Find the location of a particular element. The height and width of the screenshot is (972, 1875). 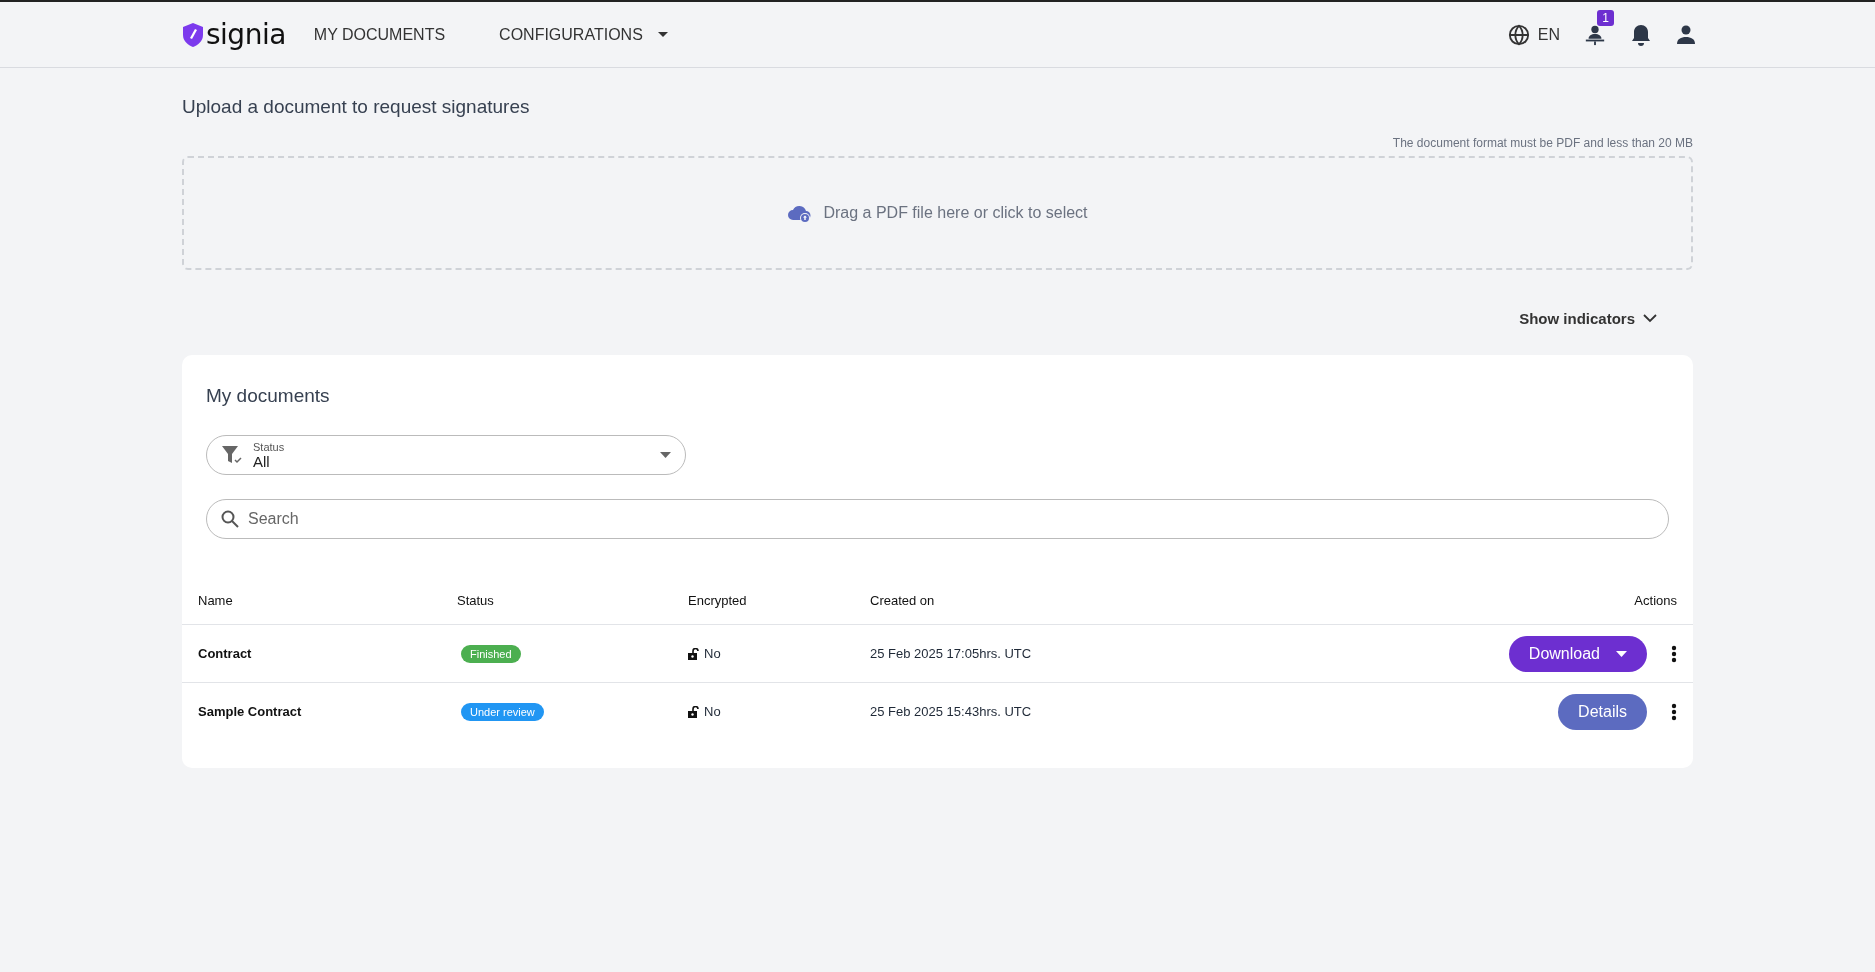

drop-zone: Drag a PDF file here or click to select is located at coordinates (937, 213).